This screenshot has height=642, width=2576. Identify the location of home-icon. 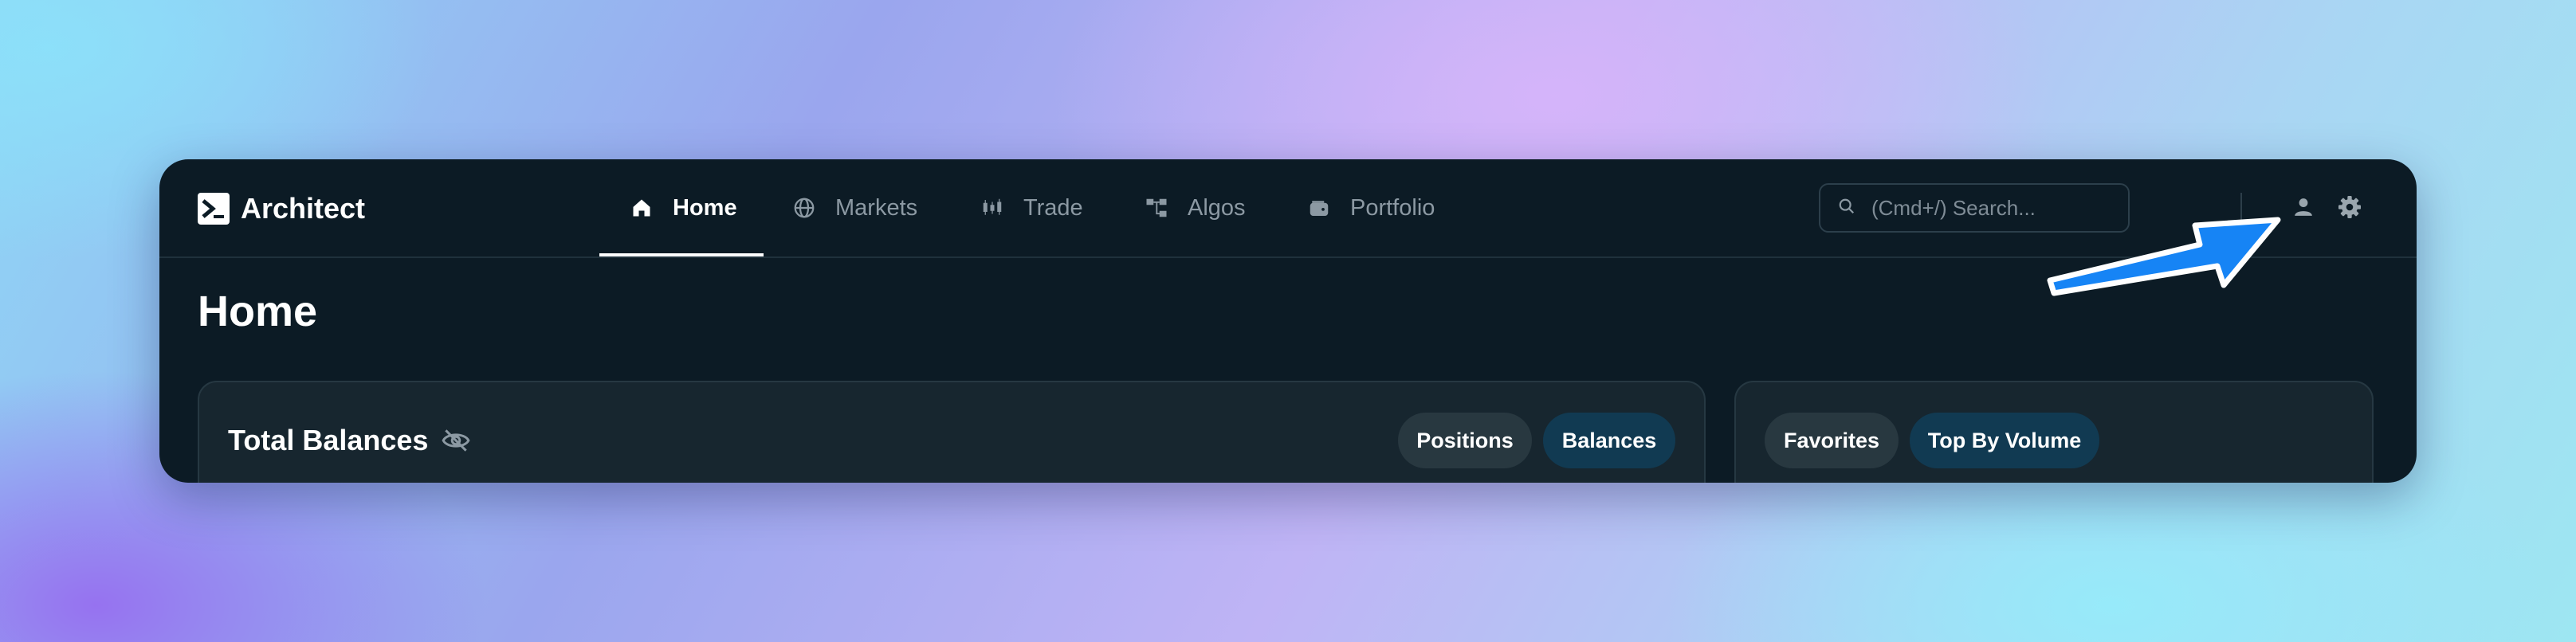
(641, 207).